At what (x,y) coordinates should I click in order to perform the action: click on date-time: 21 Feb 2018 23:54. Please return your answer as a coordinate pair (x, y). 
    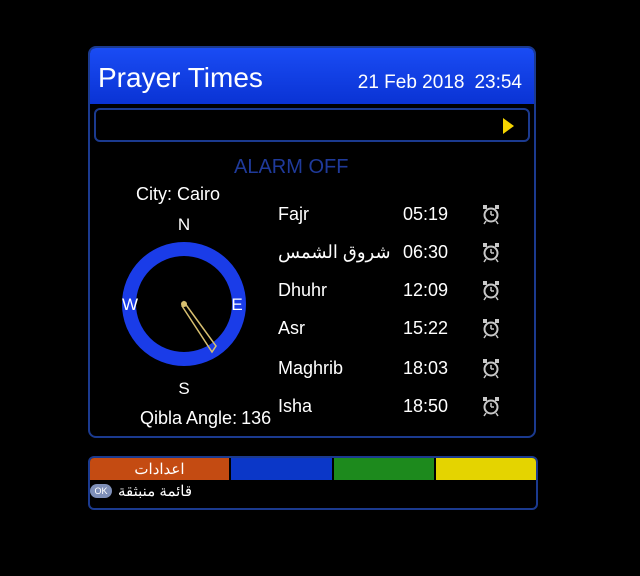
    Looking at the image, I should click on (435, 83).